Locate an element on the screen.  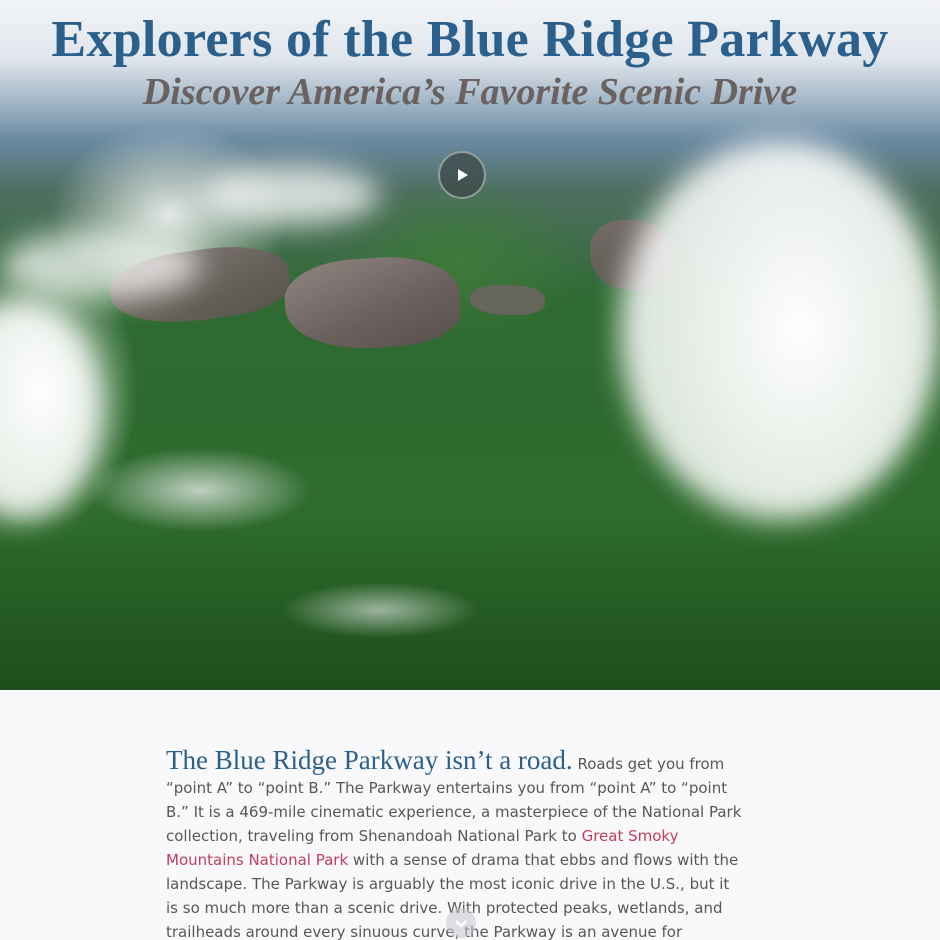
chevron-down-icon is located at coordinates (461, 924).